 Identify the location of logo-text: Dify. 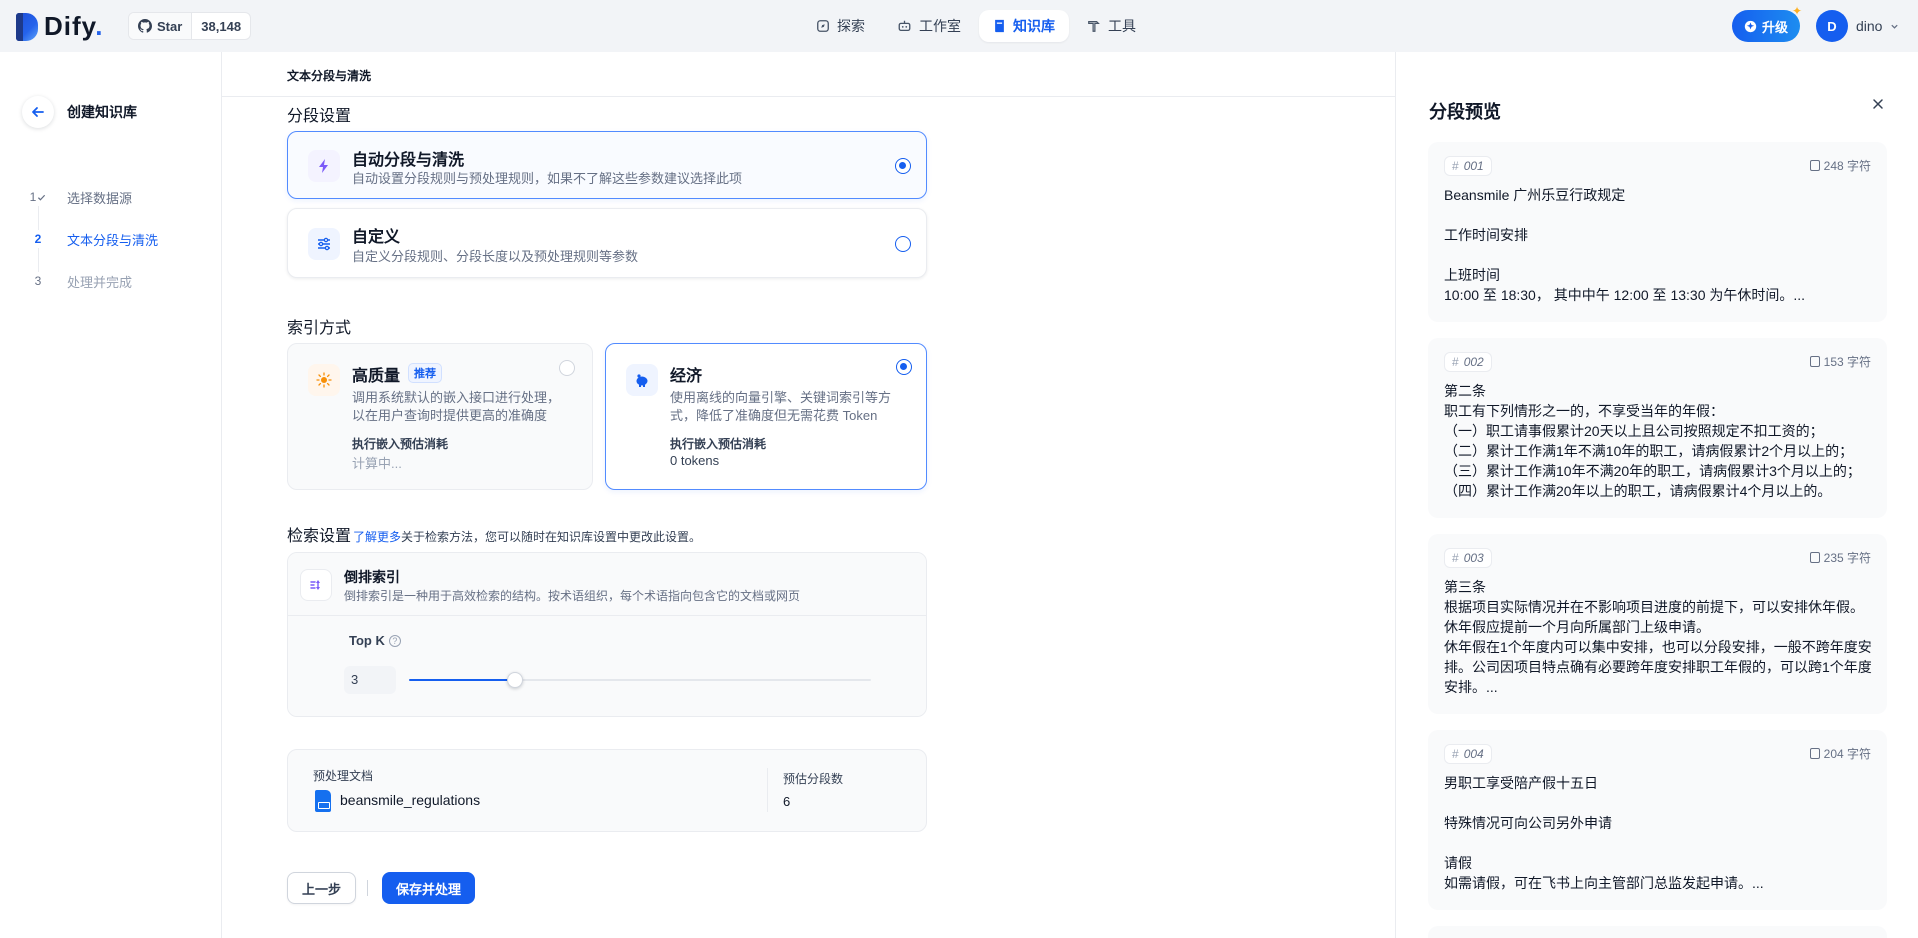
(70, 26).